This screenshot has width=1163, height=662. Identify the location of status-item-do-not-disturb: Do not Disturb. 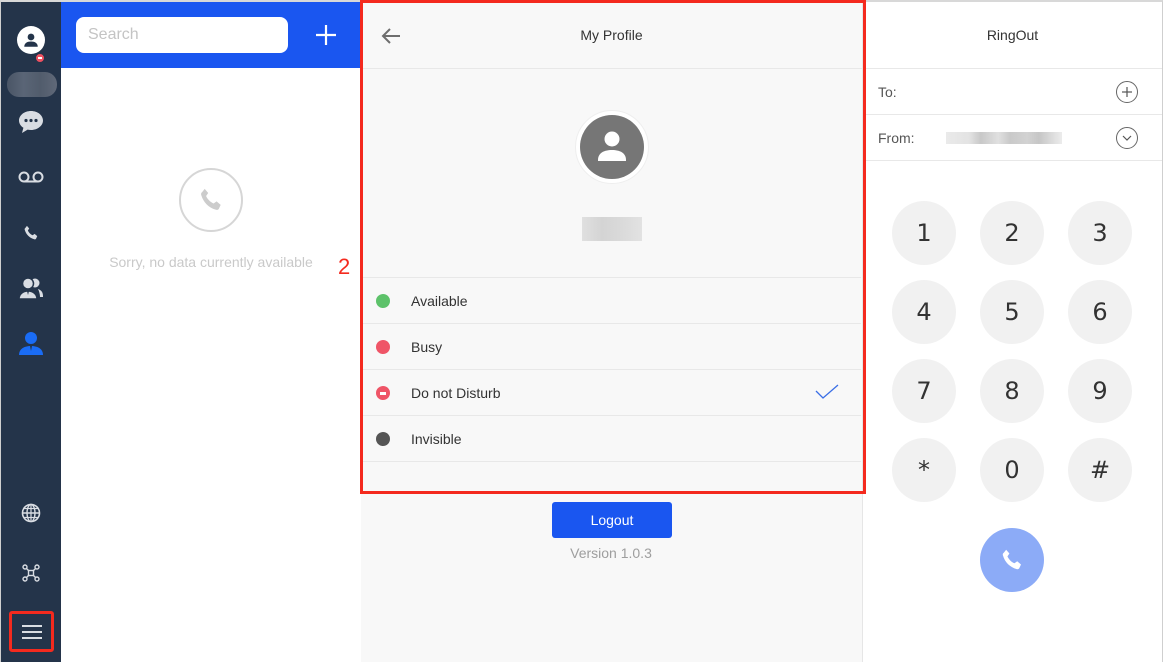
(611, 393).